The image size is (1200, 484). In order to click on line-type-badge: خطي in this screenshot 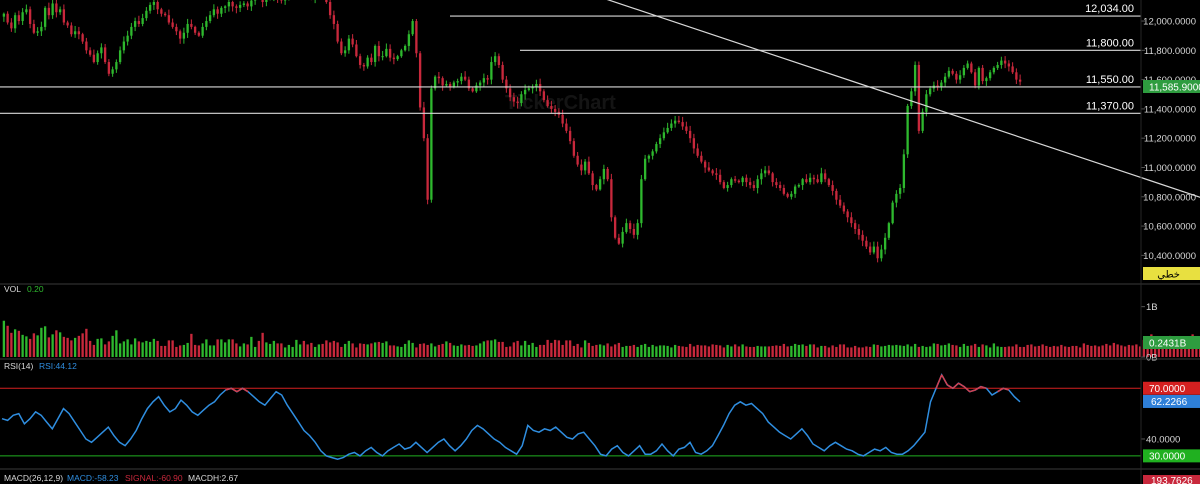, I will do `click(1171, 274)`.